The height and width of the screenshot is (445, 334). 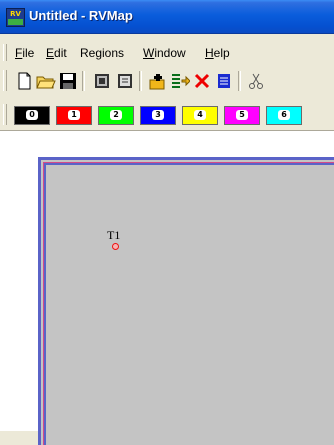 I want to click on region-1-badge: 1, so click(x=74, y=115).